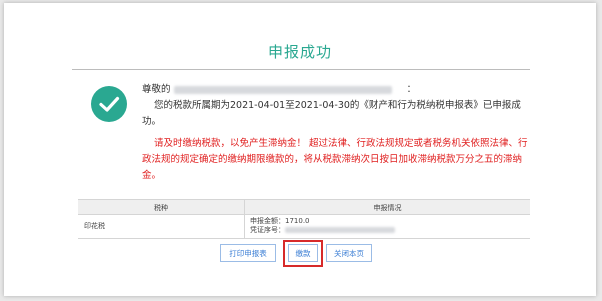 The image size is (602, 301). I want to click on declaration-table: 税种 申报情况 印花税 申报金额：1710.0 凭证序号：, so click(304, 219).